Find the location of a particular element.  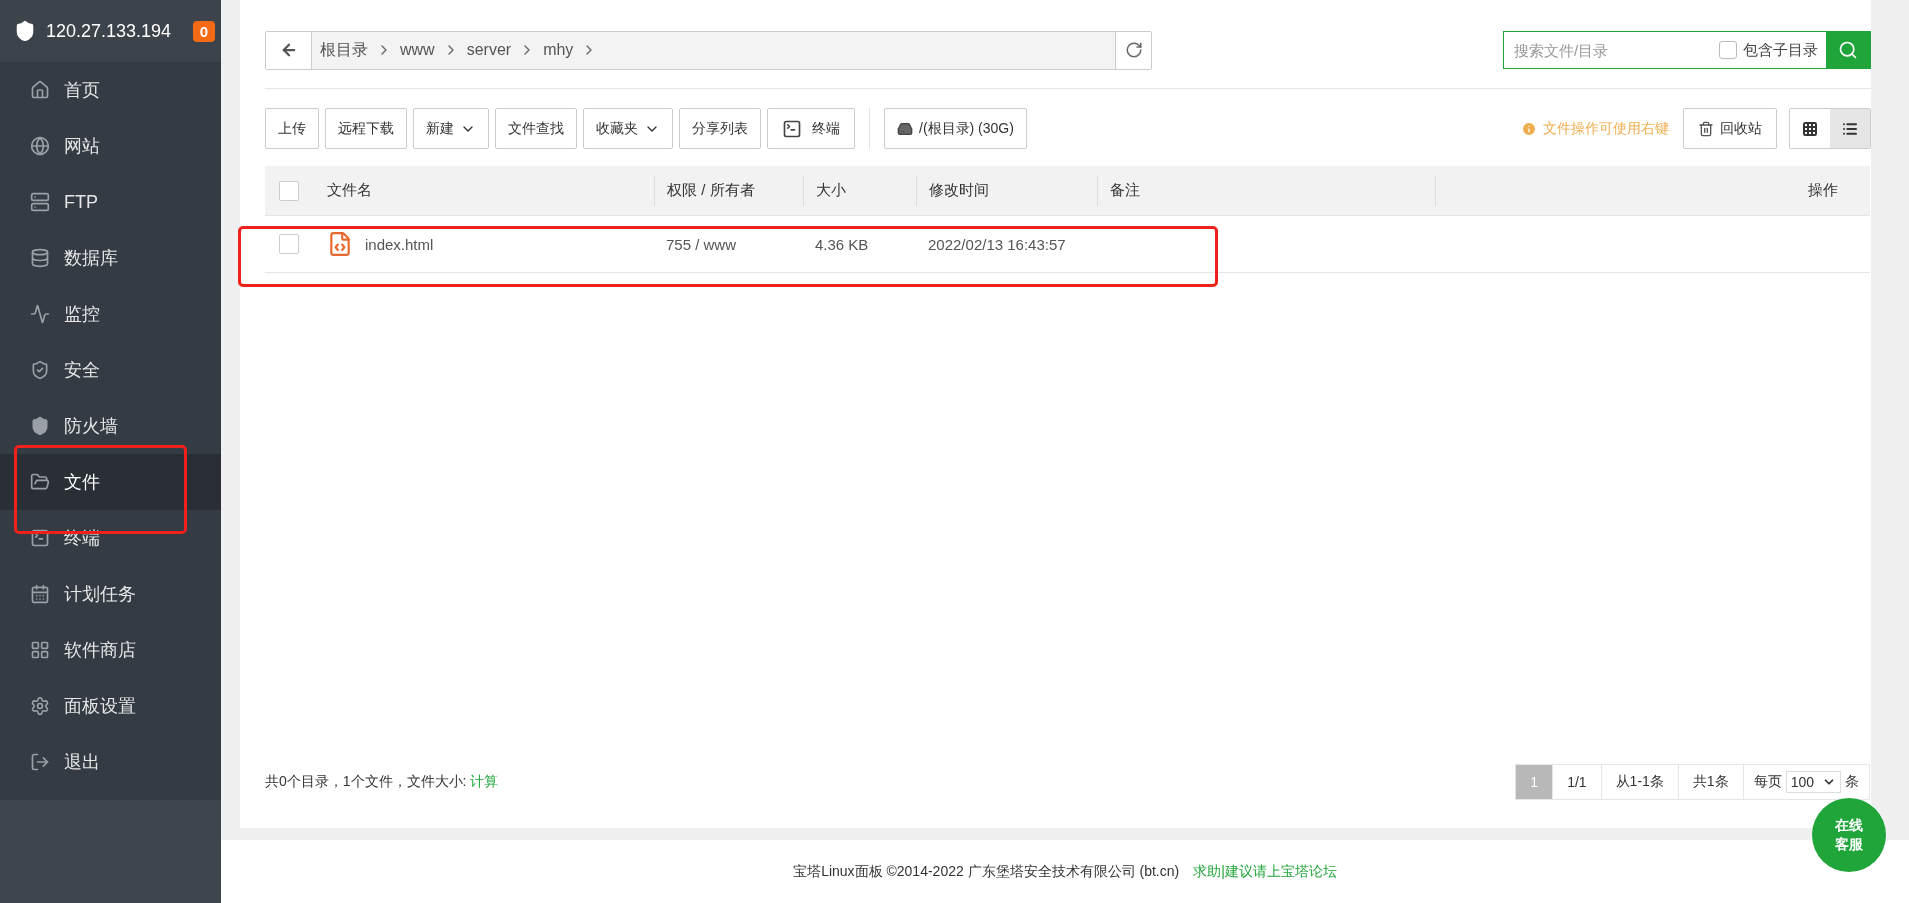

home-icon is located at coordinates (40, 90).